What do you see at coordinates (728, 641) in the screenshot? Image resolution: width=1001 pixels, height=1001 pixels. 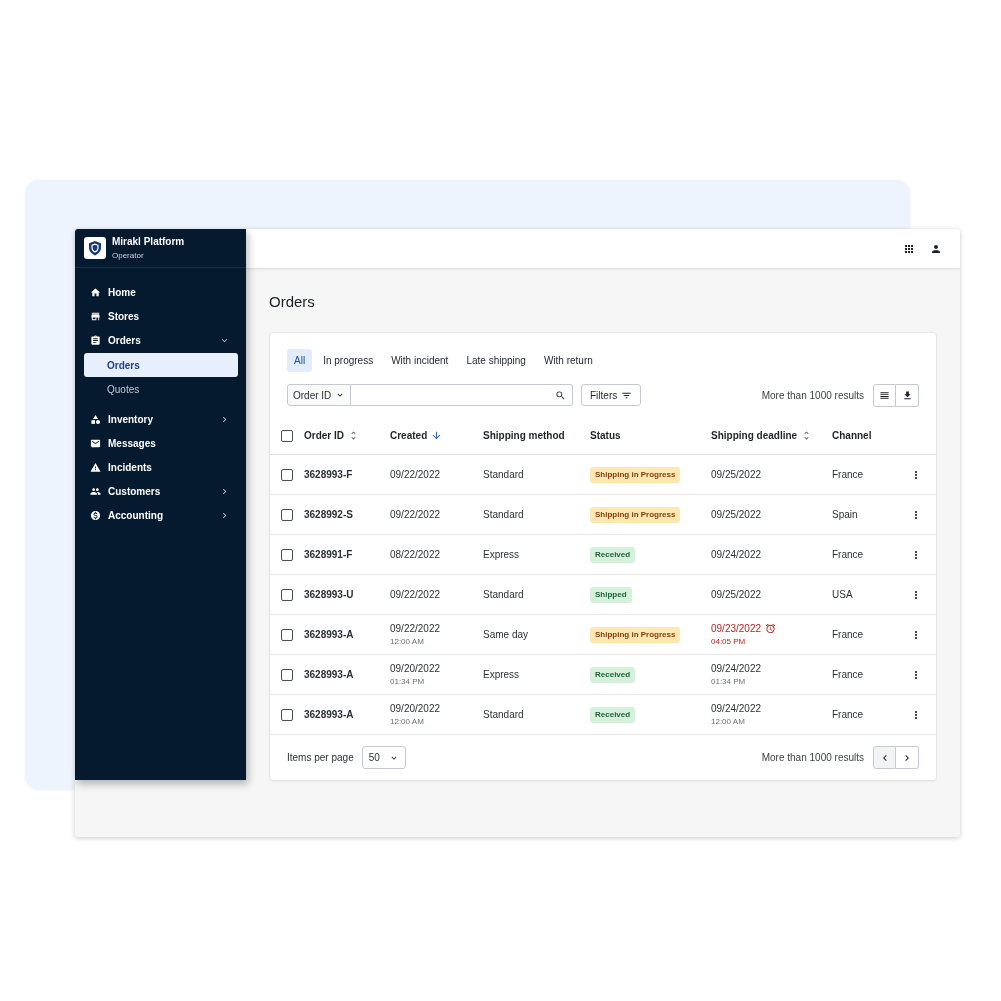 I see `deadline-time: 04:05 PM` at bounding box center [728, 641].